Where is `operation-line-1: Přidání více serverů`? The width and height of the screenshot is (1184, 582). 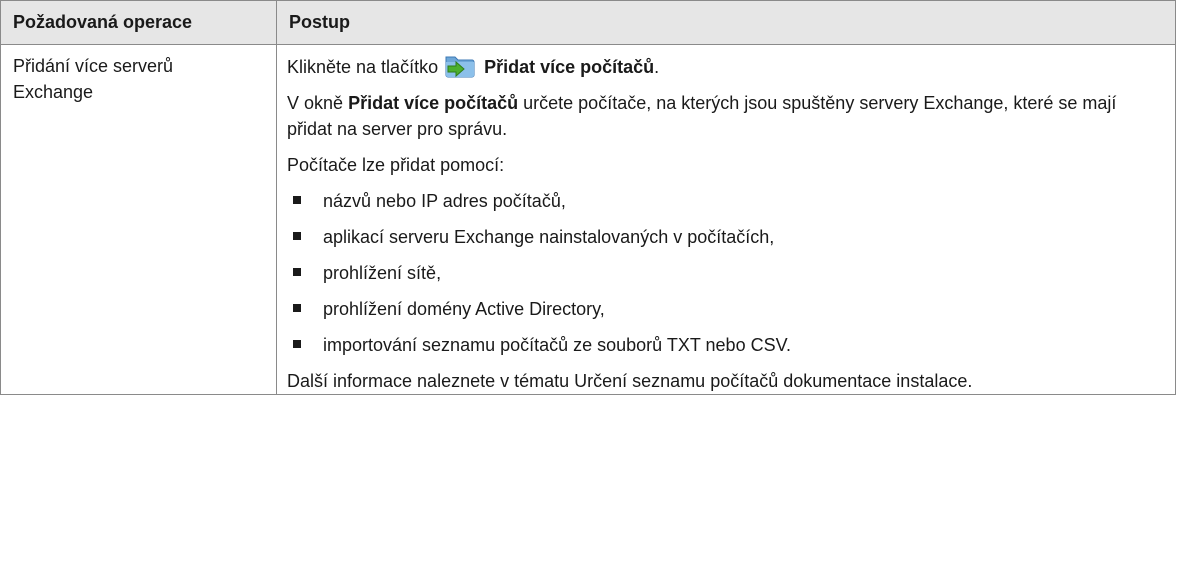 operation-line-1: Přidání více serverů is located at coordinates (93, 66).